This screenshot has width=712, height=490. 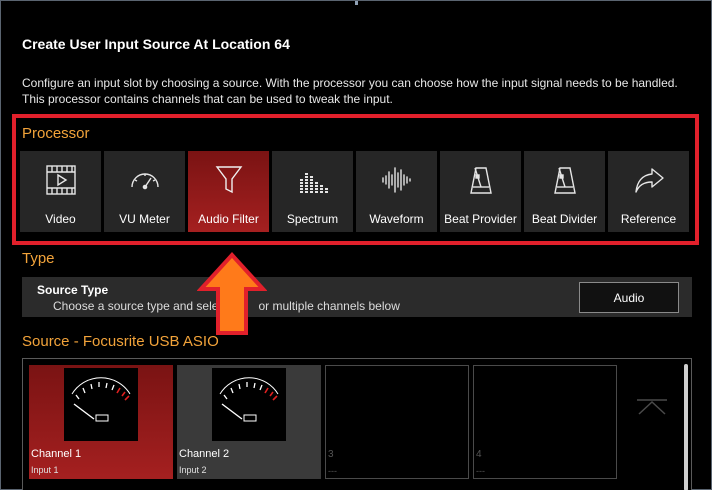 What do you see at coordinates (45, 470) in the screenshot?
I see `channel-input: Input 1` at bounding box center [45, 470].